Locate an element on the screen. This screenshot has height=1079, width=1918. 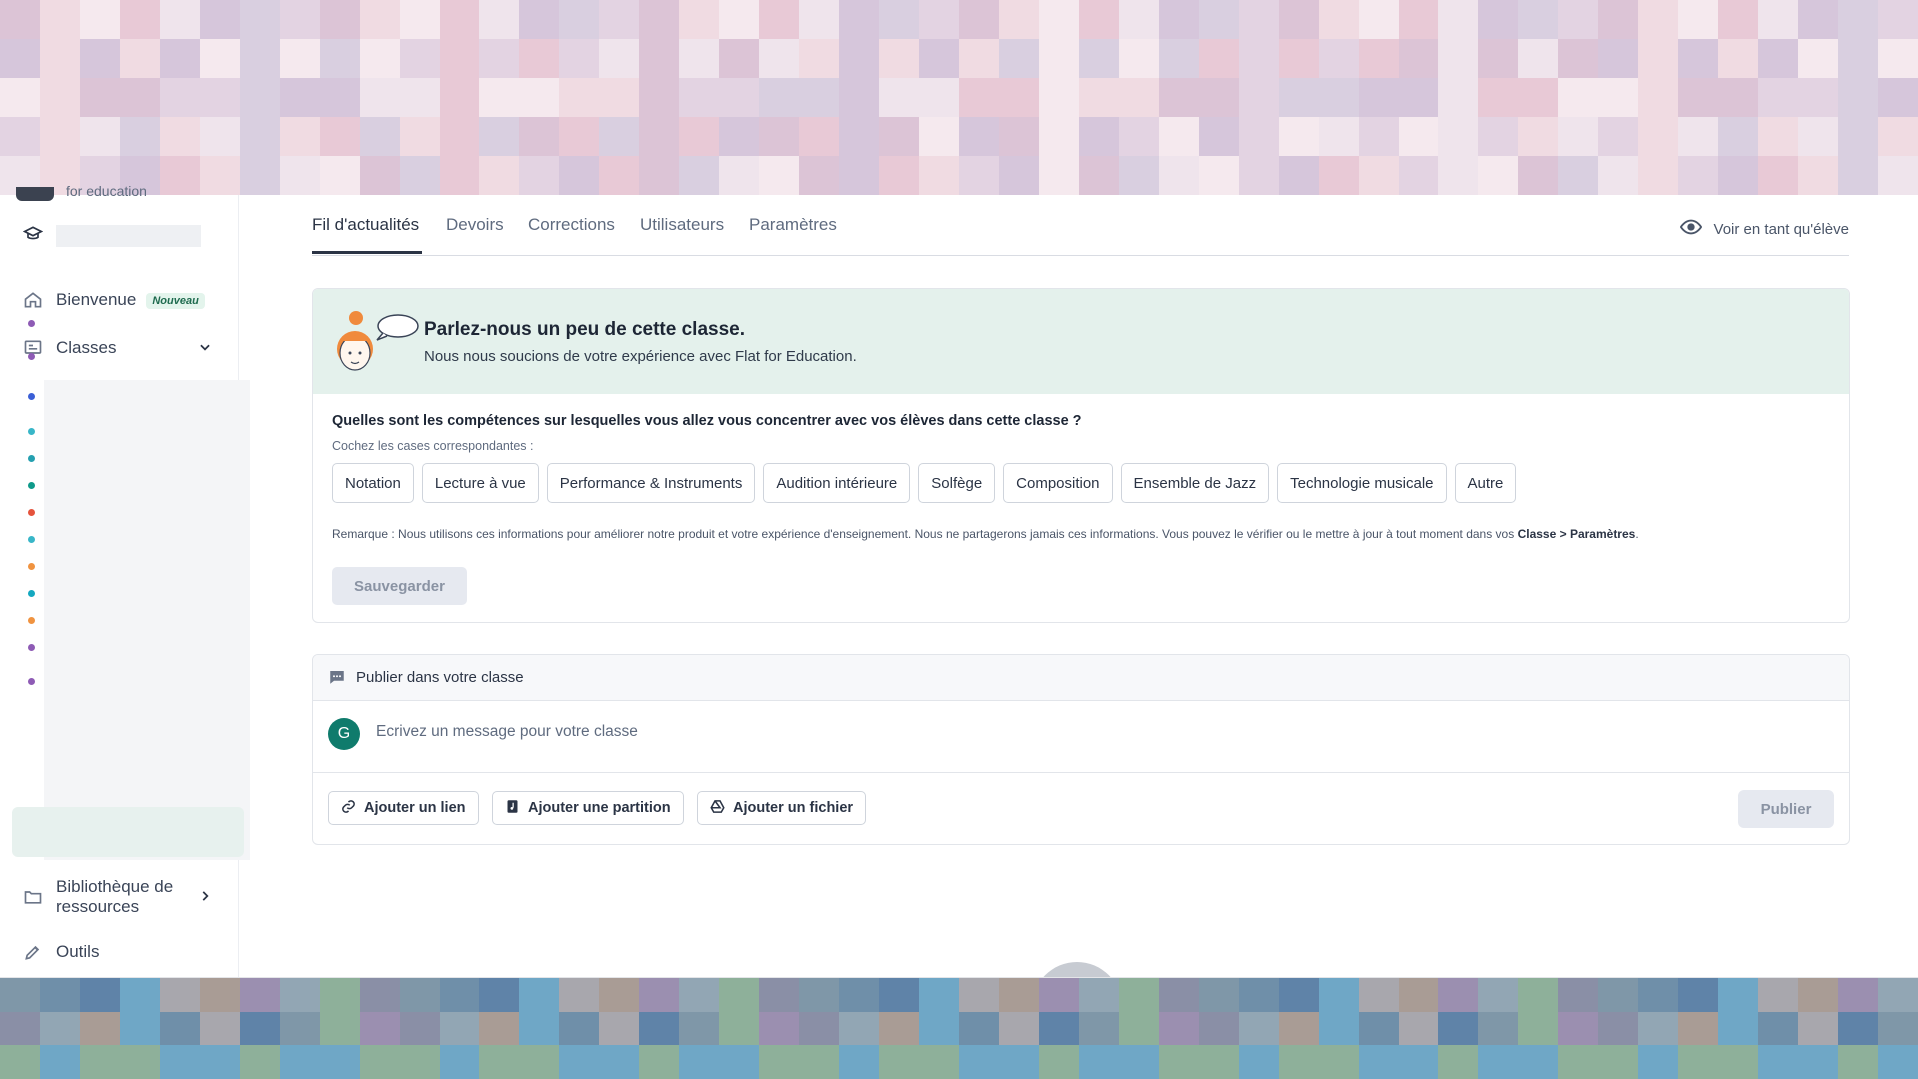
sidebar-item-label: Outils is located at coordinates (78, 951).